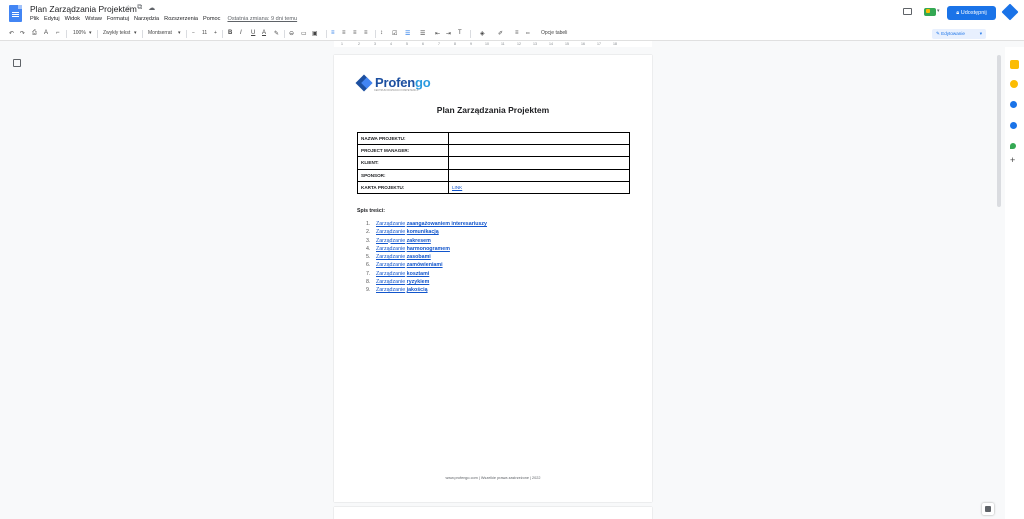 The width and height of the screenshot is (1024, 519). I want to click on menu-view: Widok, so click(73, 19).